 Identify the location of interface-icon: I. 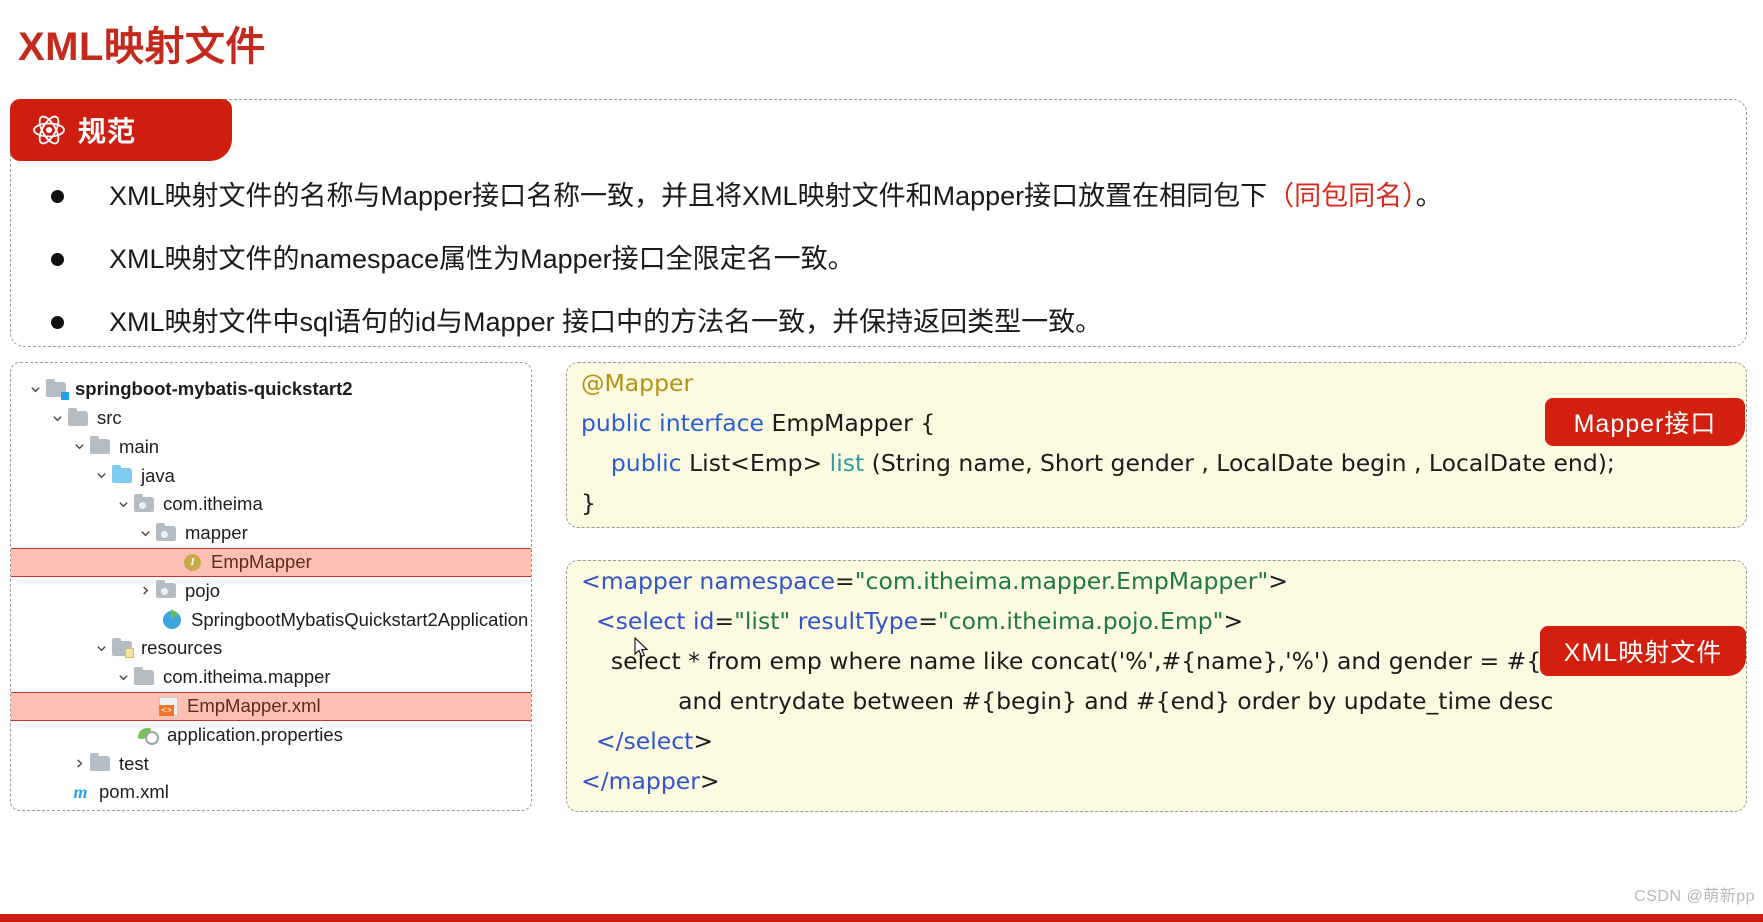
(192, 562).